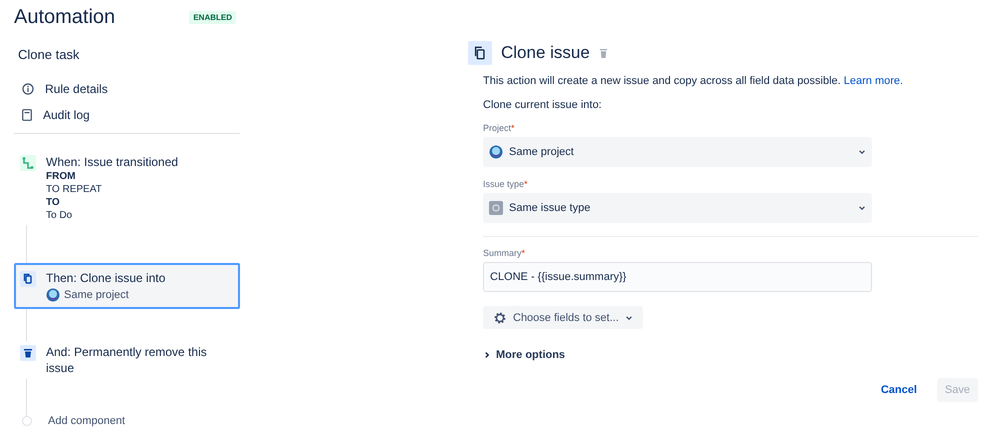 This screenshot has height=439, width=999. I want to click on component-detail: TO REPEAT, so click(74, 189).